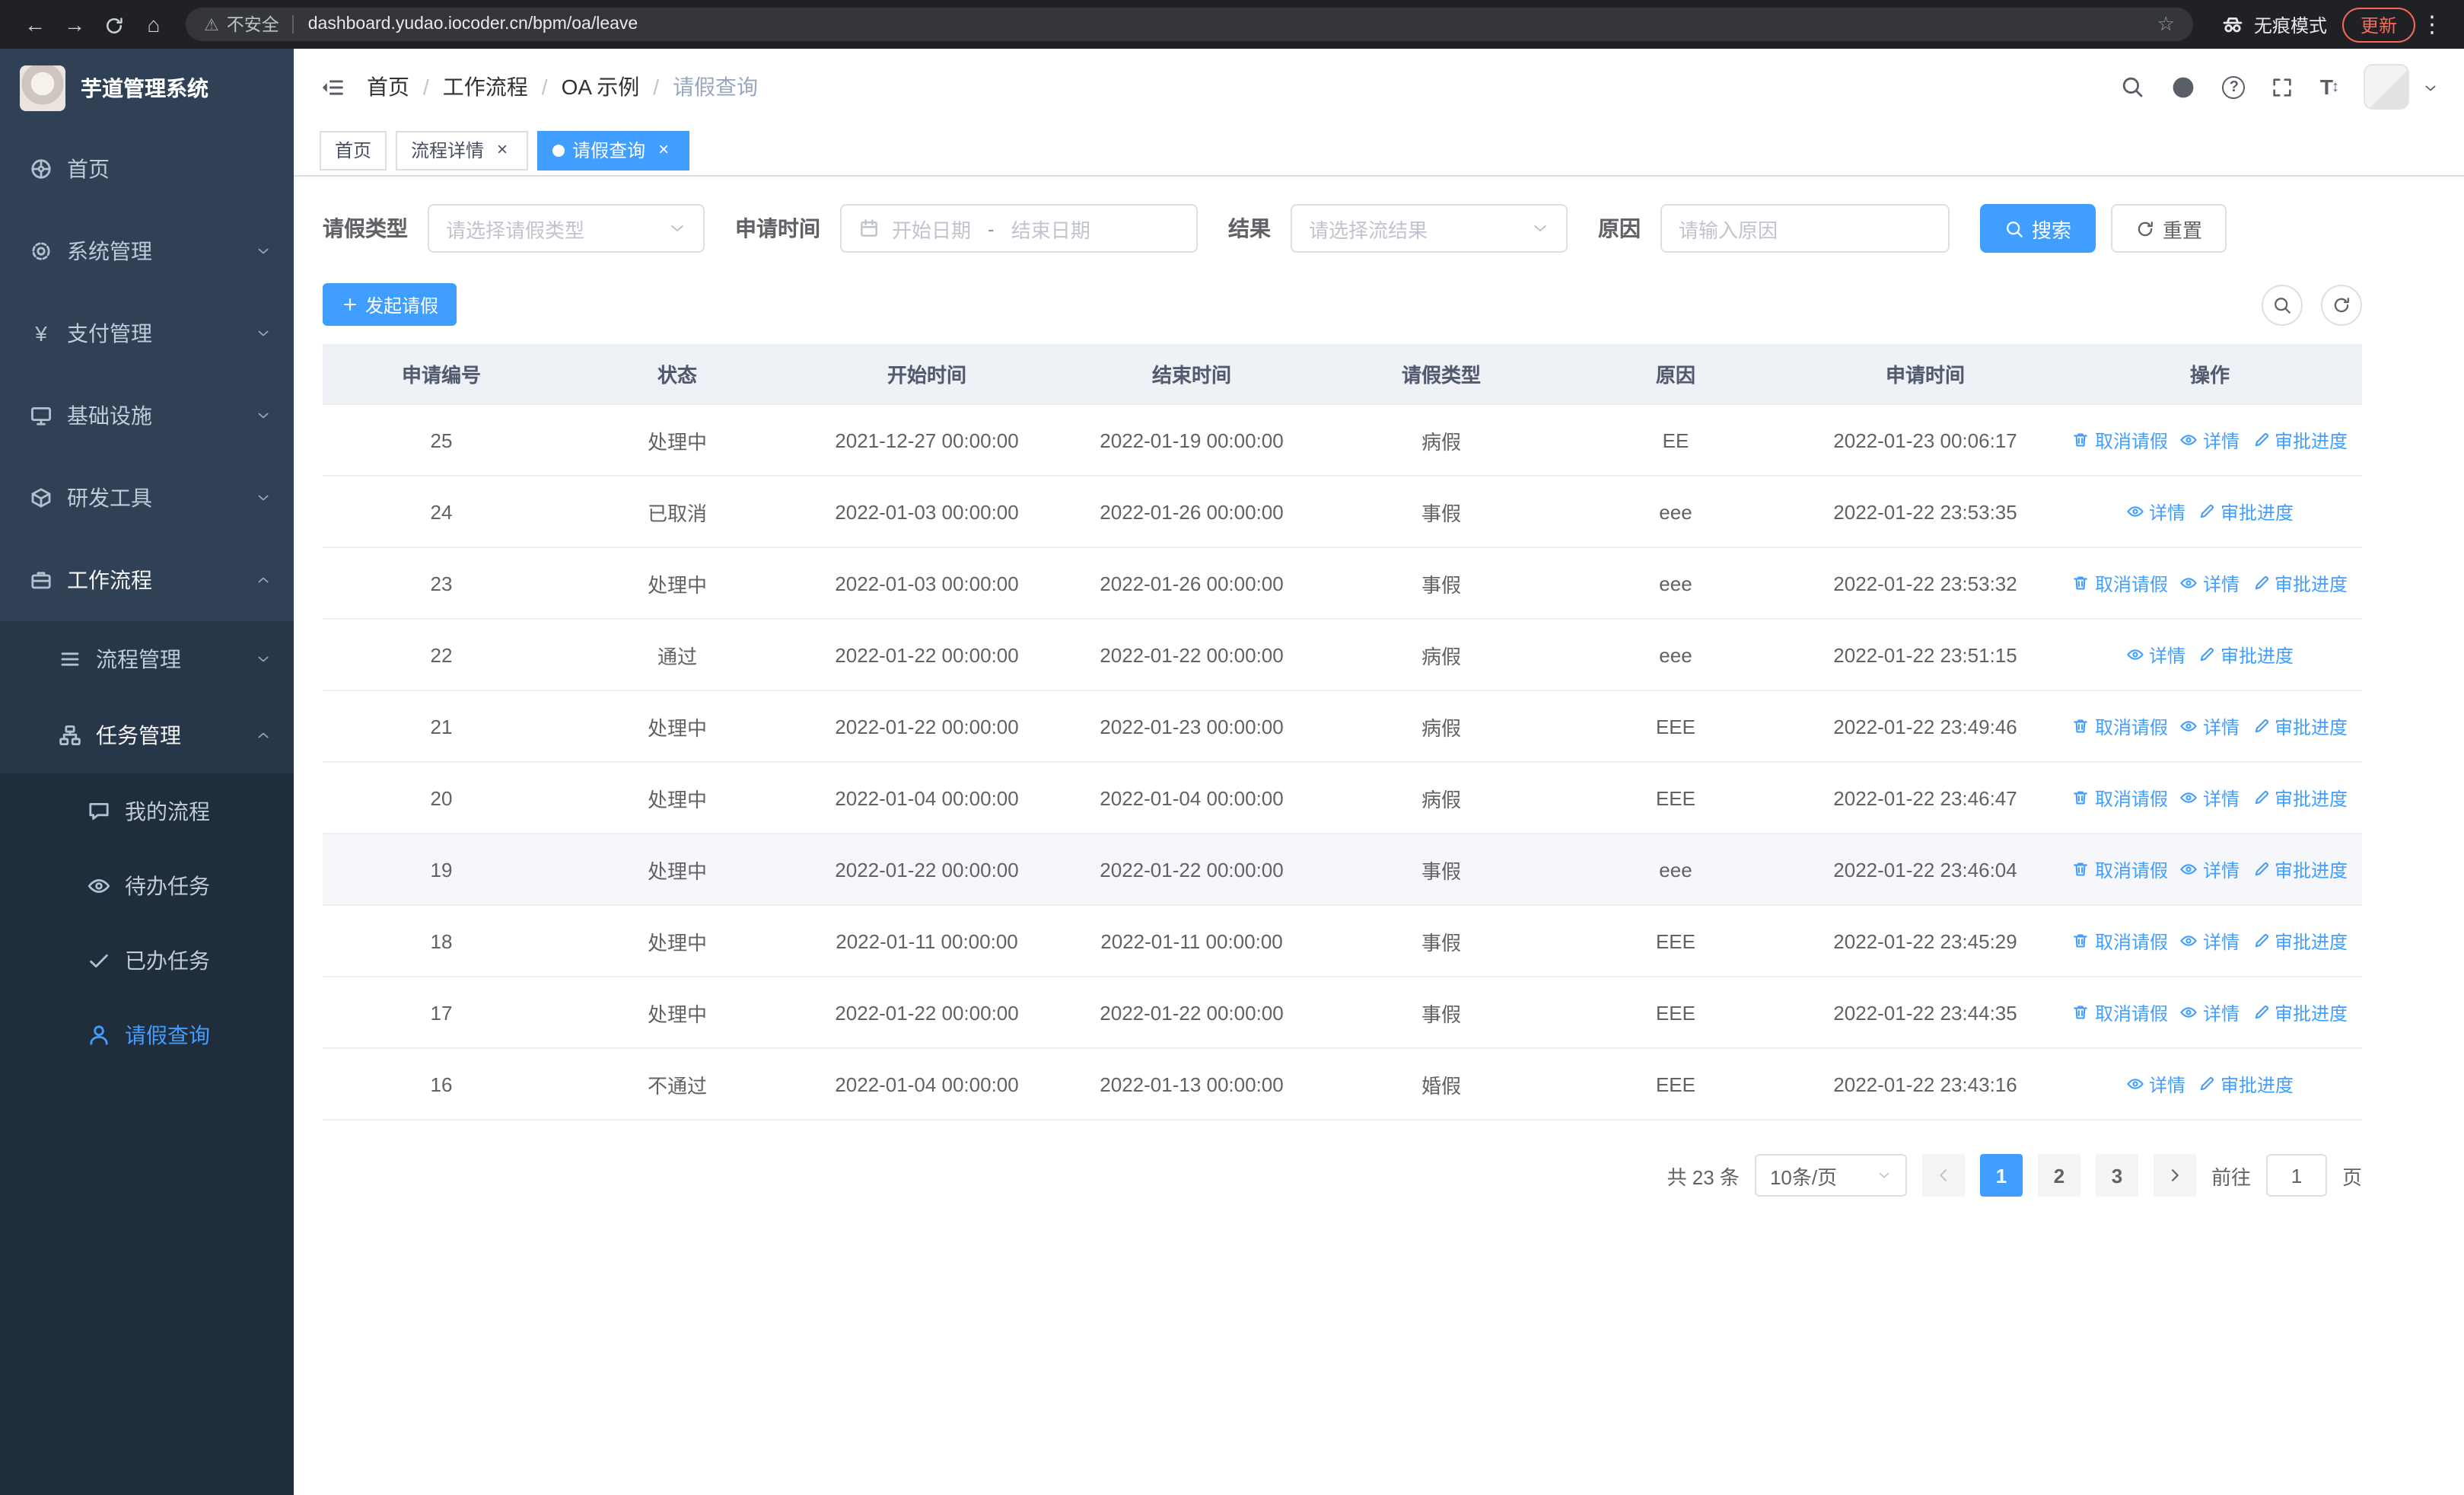  I want to click on app-logo: 芋道管理系统, so click(147, 89).